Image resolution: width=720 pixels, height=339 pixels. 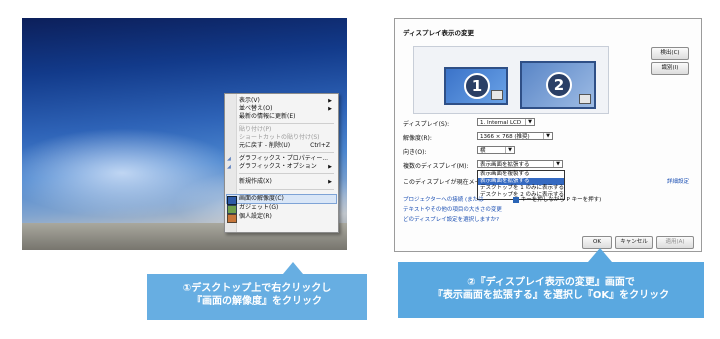 What do you see at coordinates (417, 138) in the screenshot?
I see `resolution-label: 解像度(R):` at bounding box center [417, 138].